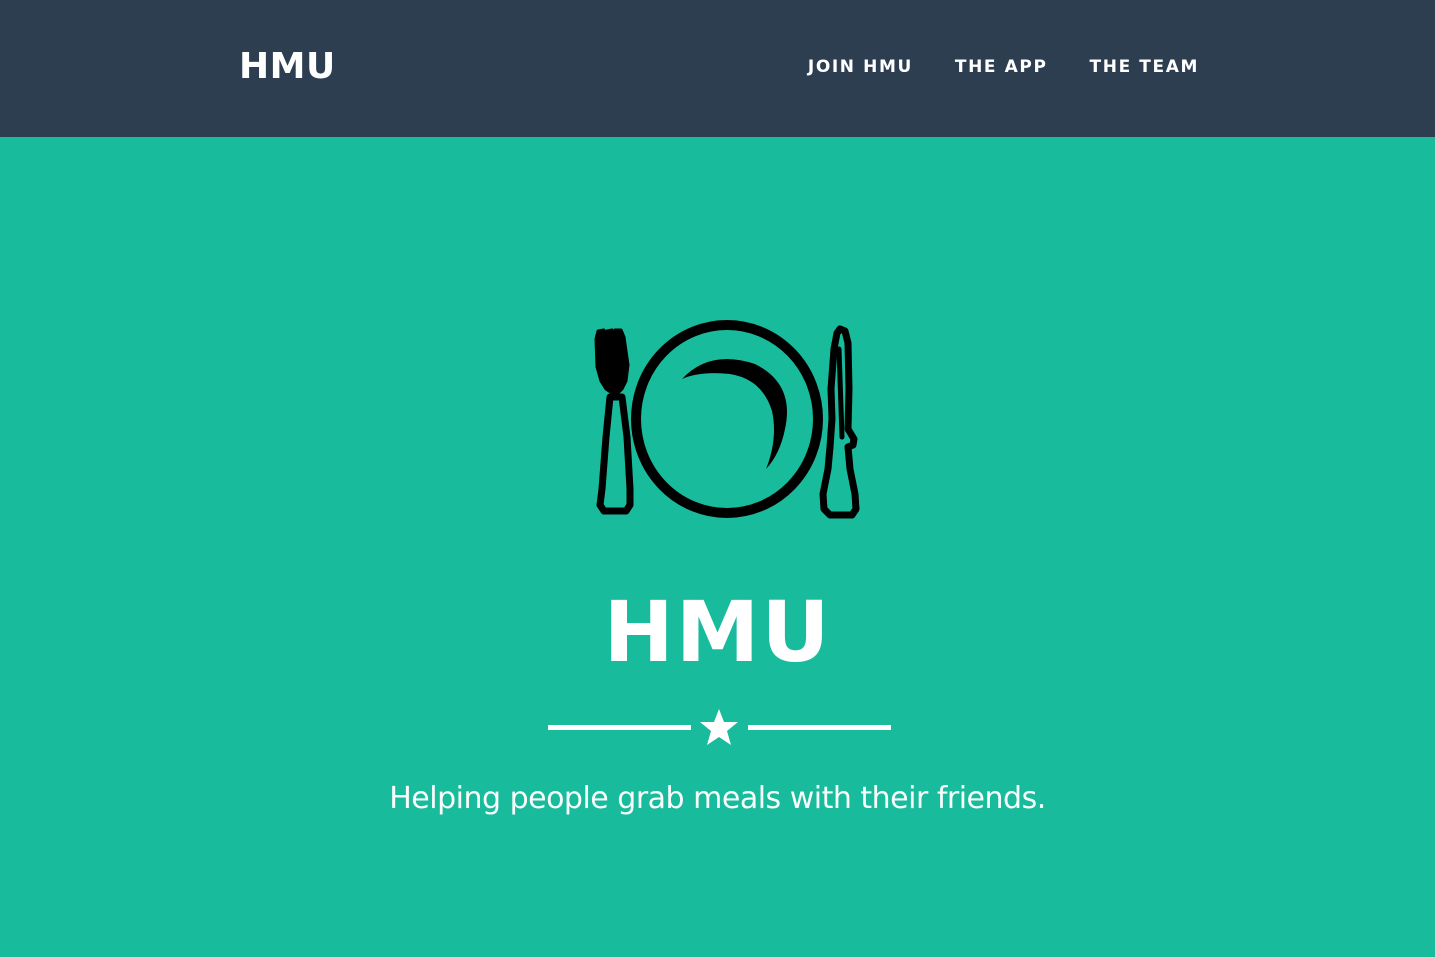  I want to click on hero-title: HMU, so click(717, 632).